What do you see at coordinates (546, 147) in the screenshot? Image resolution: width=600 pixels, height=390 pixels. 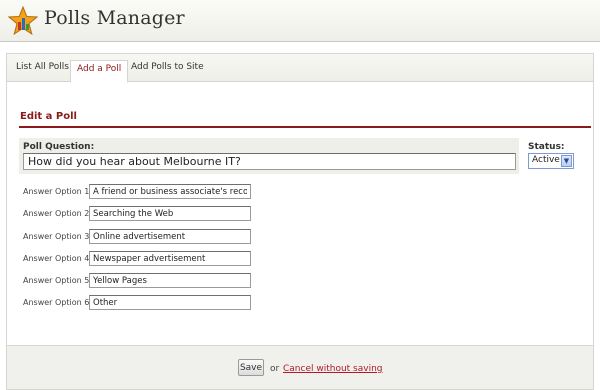 I see `status-label: Status:` at bounding box center [546, 147].